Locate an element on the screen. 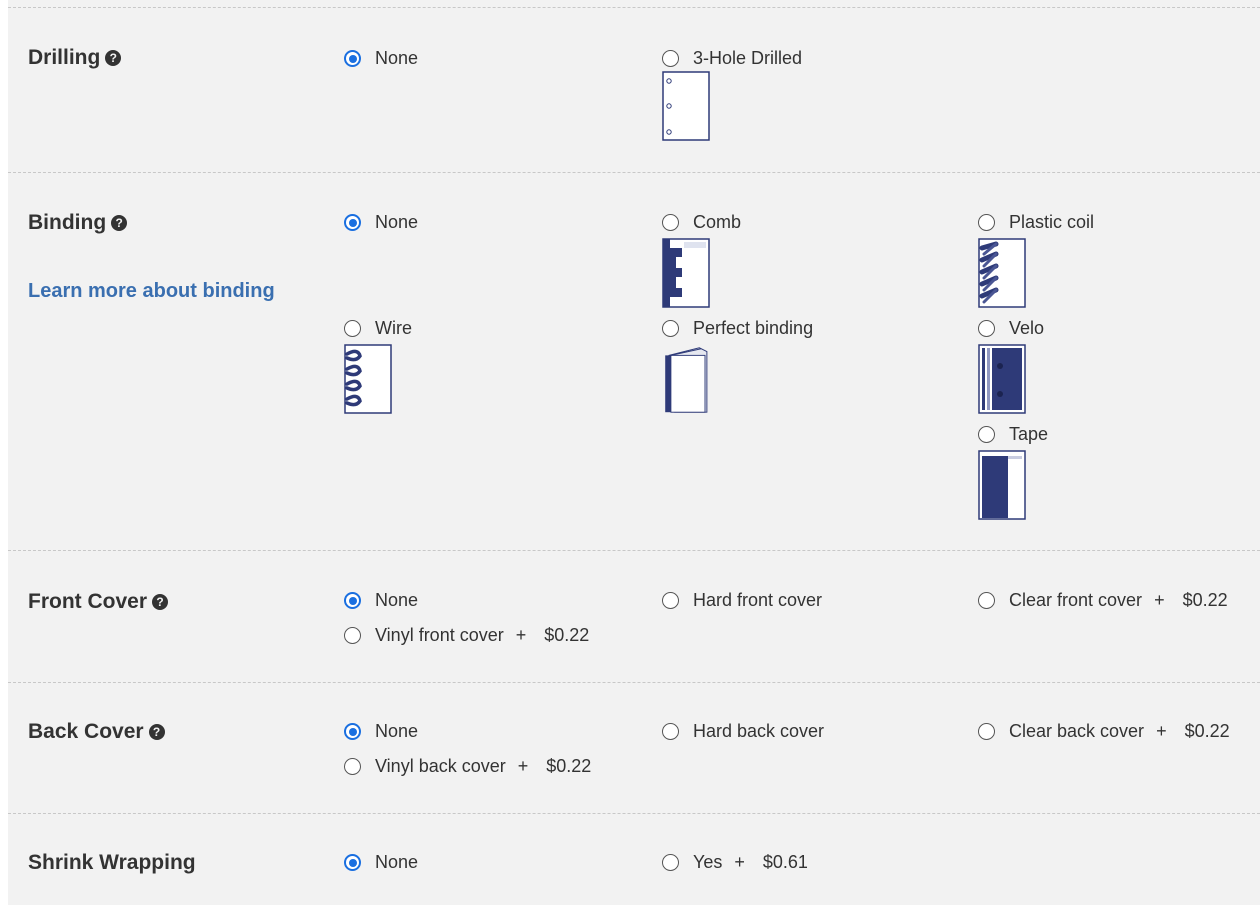  shrink-wrapping-option-yes: Yes + $0.61 is located at coordinates (735, 862).